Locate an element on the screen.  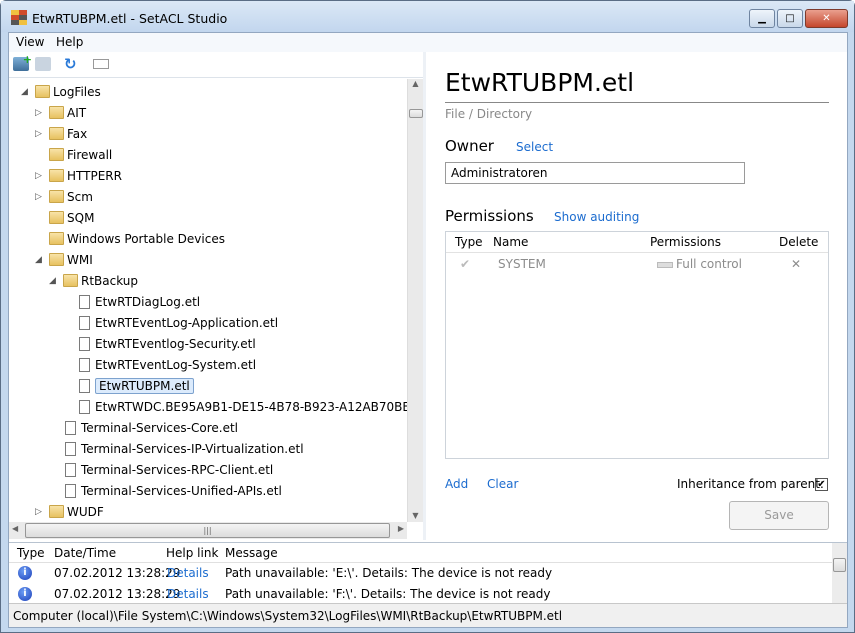
trustee-name: SYSTEM is located at coordinates (522, 264).